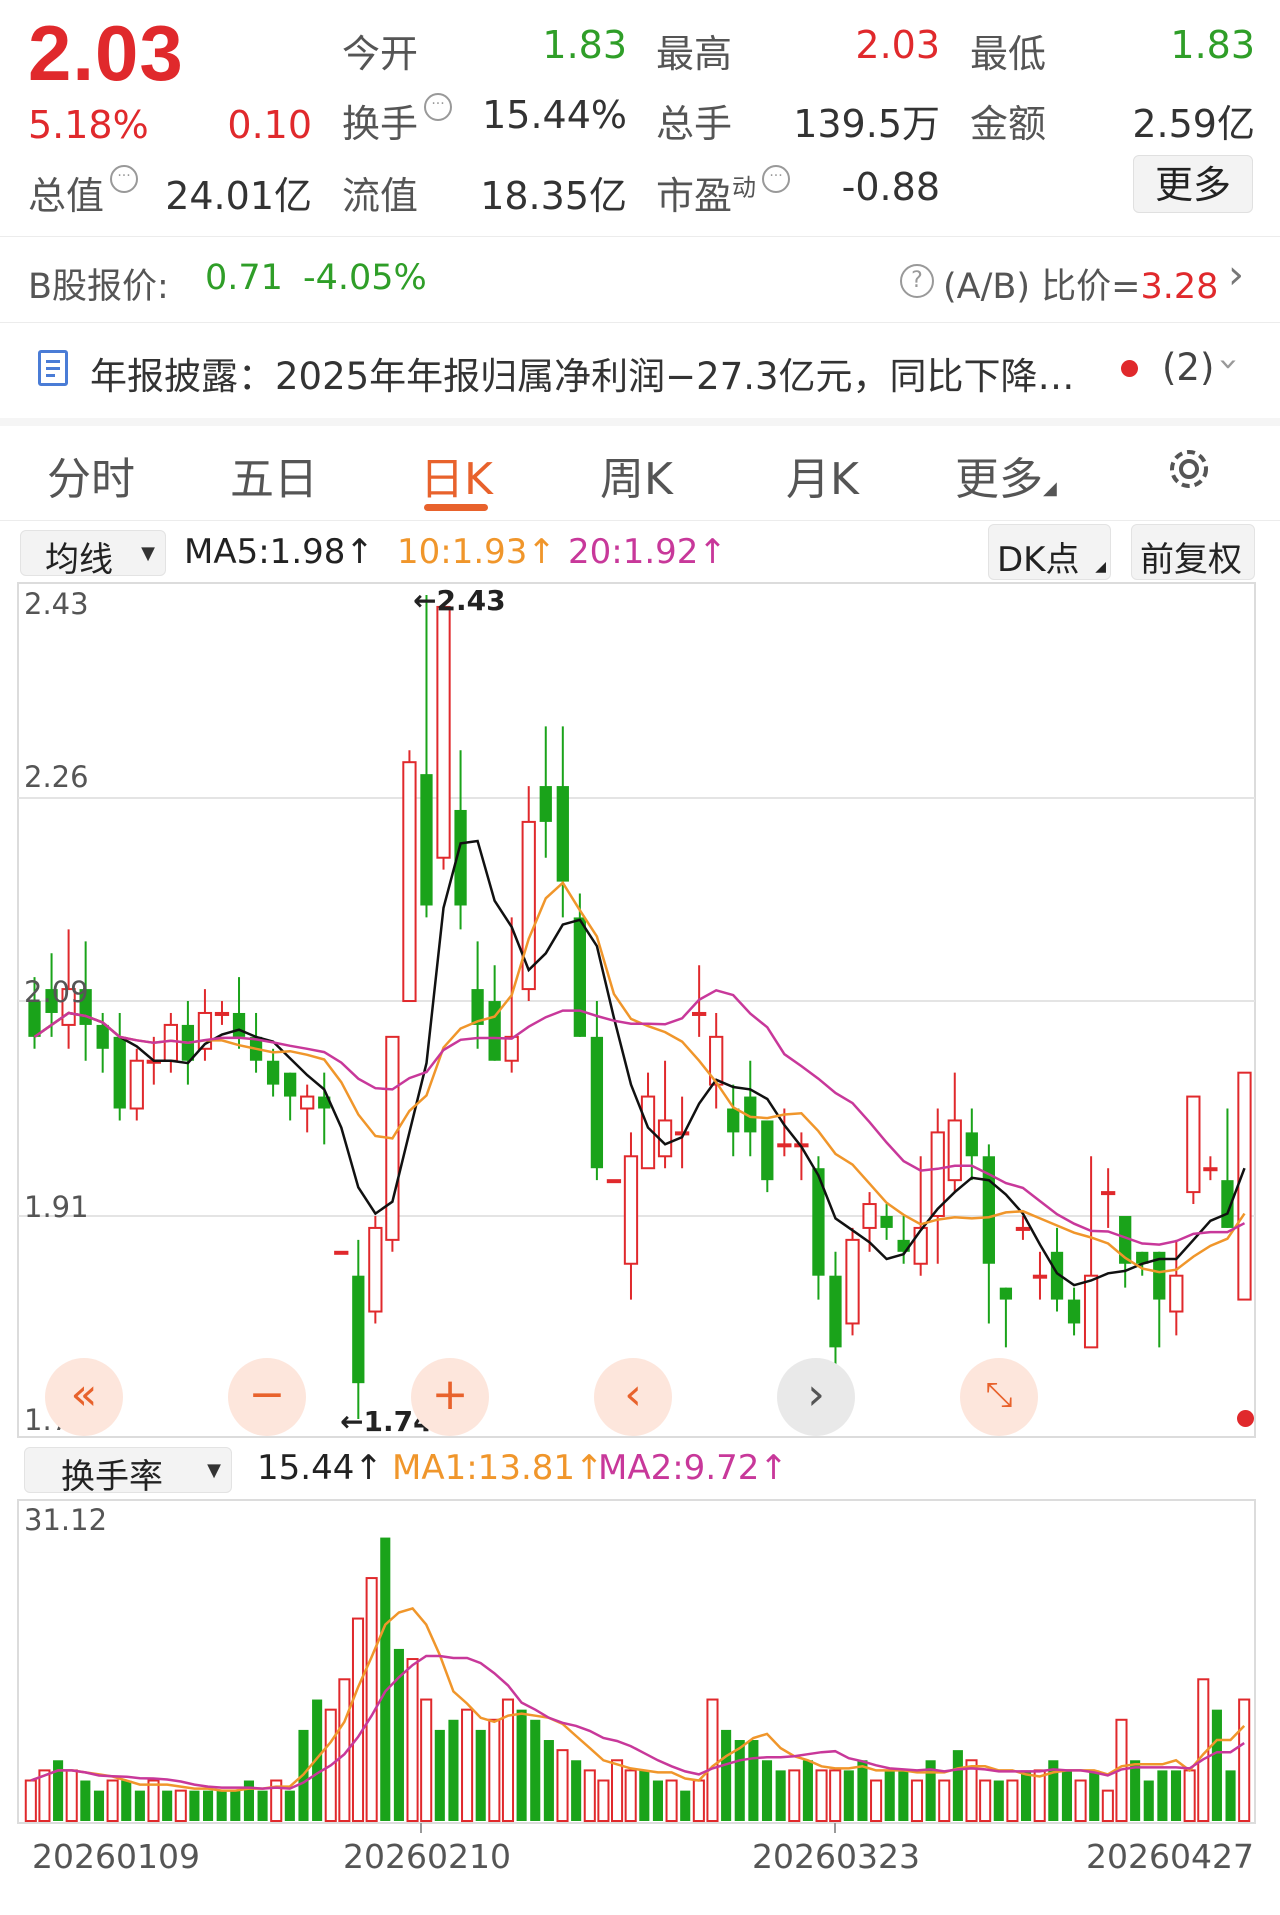  Describe the element at coordinates (633, 1397) in the screenshot. I see `scroll-left-icon: ‹` at that location.